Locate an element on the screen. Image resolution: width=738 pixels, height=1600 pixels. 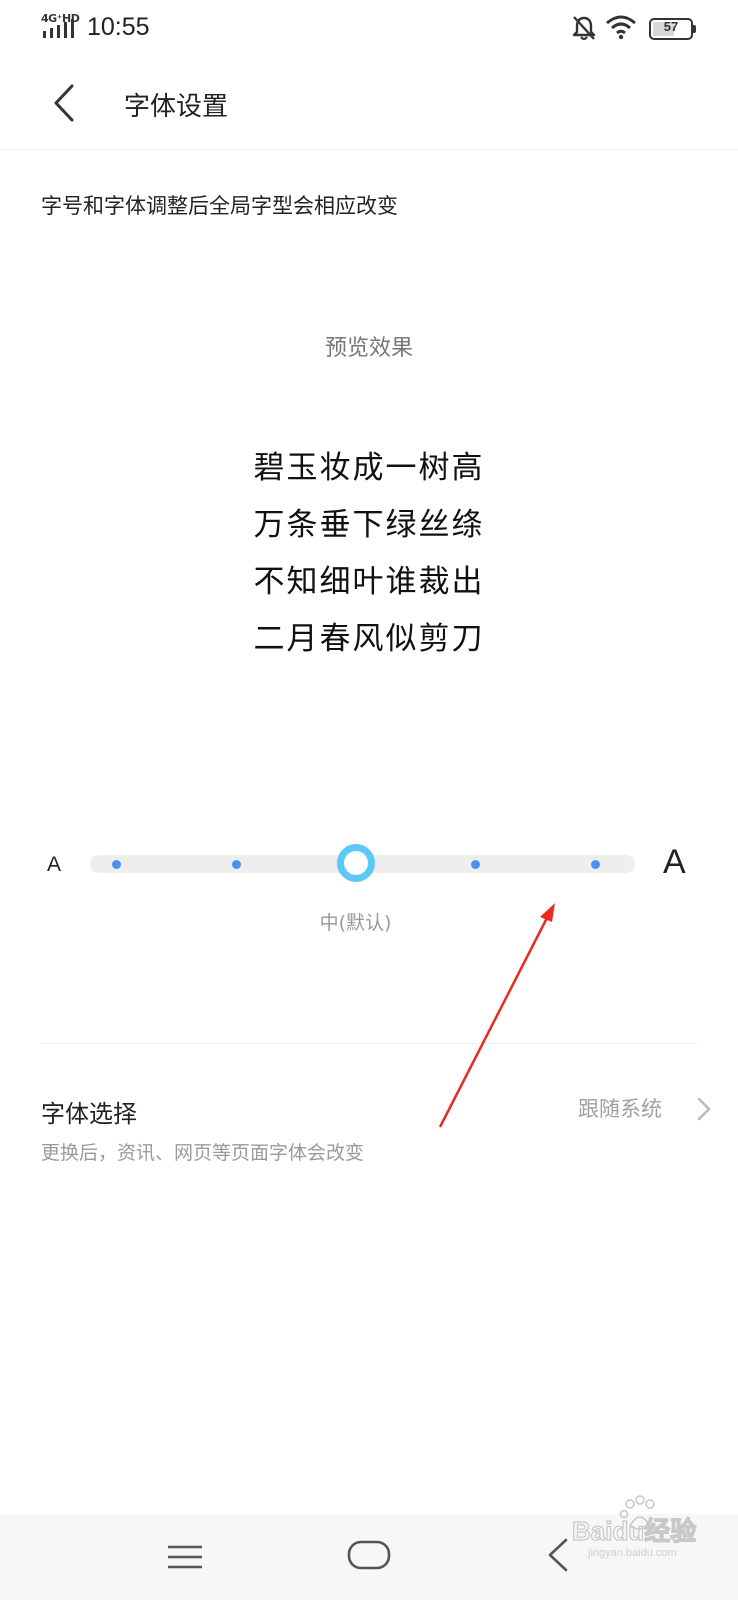
font-size-slider is located at coordinates (362, 863).